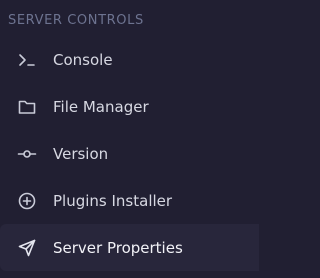  I want to click on send-icon, so click(27, 248).